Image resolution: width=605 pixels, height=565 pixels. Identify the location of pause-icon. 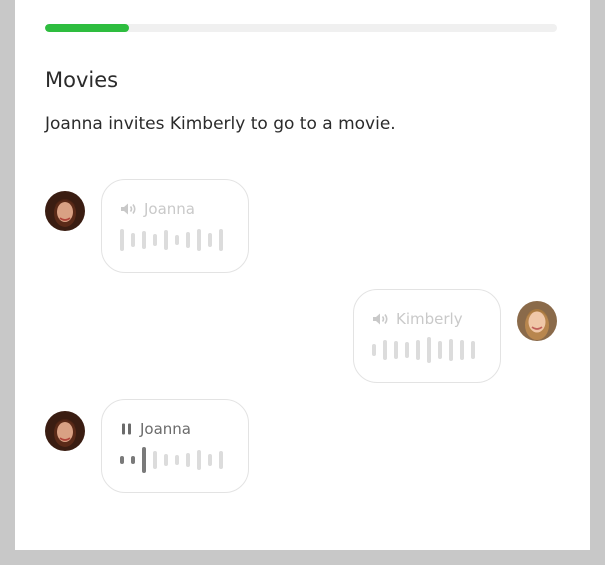
(127, 429).